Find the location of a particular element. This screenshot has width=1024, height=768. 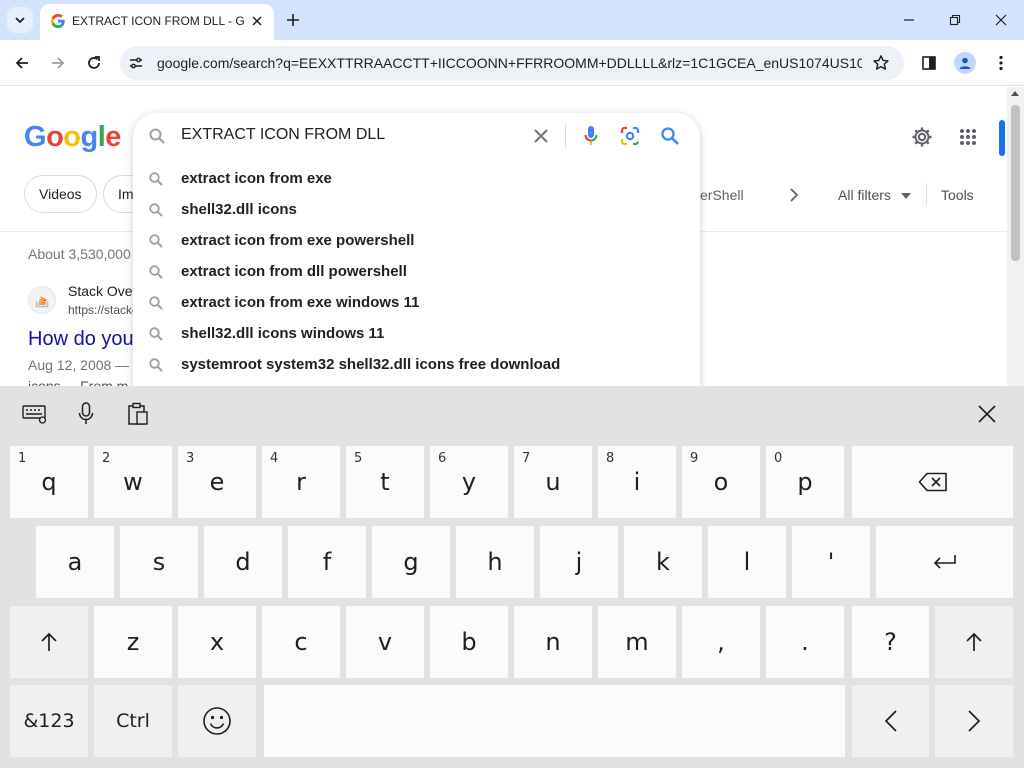

scroll-thumb is located at coordinates (1015, 183).